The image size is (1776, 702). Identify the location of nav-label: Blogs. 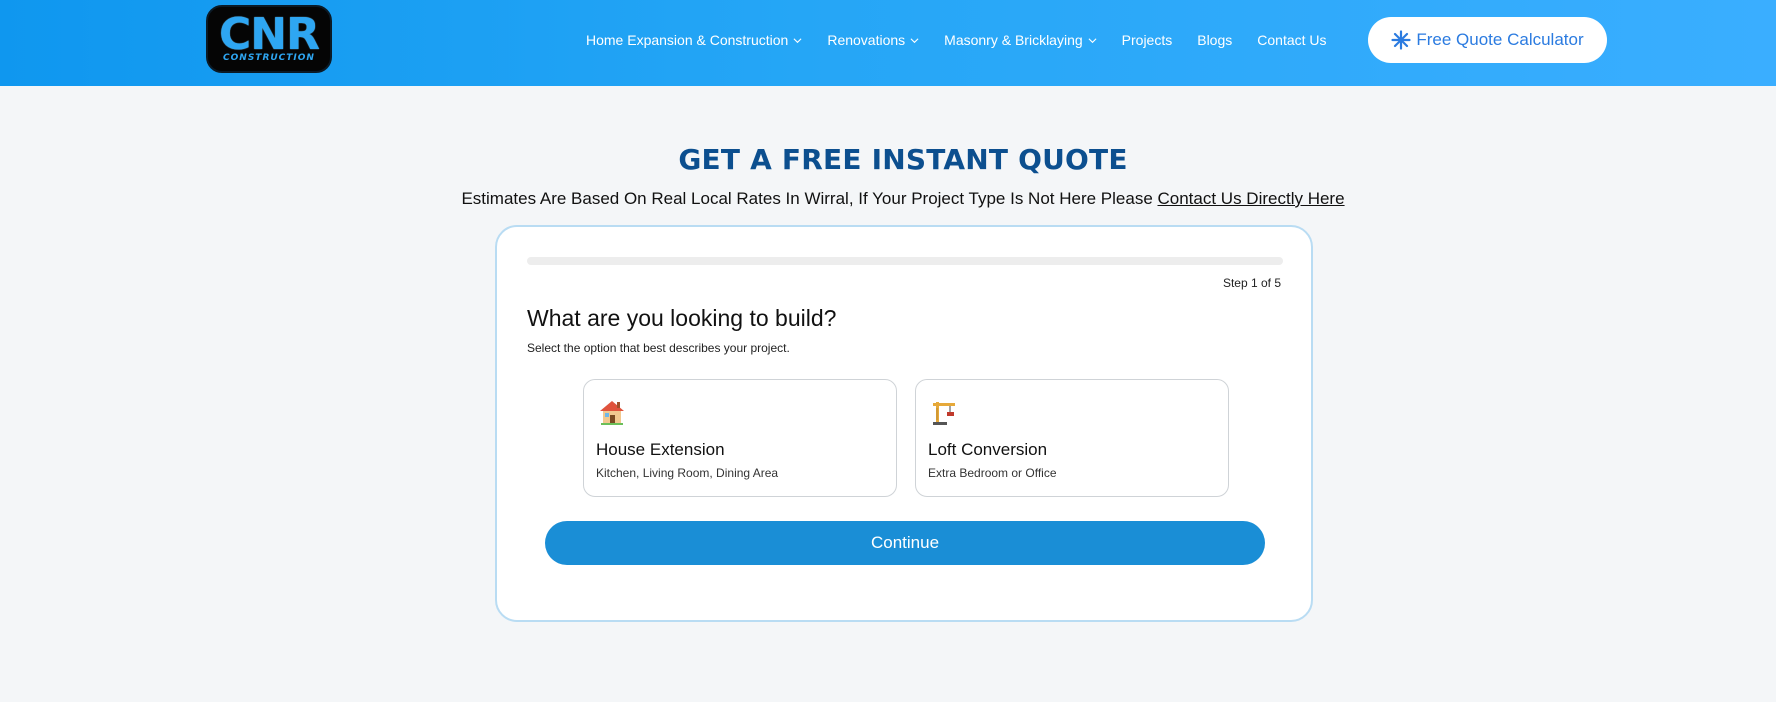
(1215, 40).